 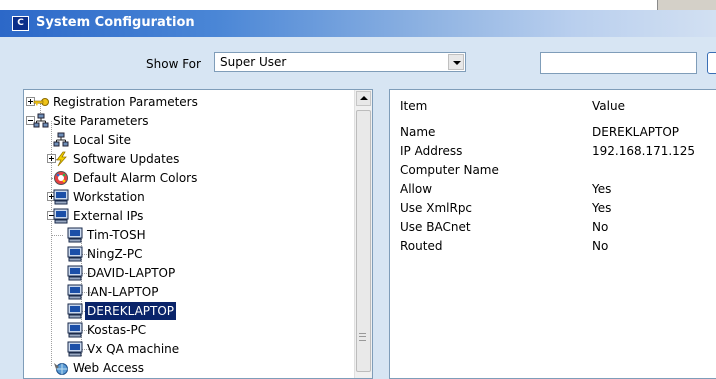 What do you see at coordinates (253, 62) in the screenshot?
I see `show-for-value: Super User` at bounding box center [253, 62].